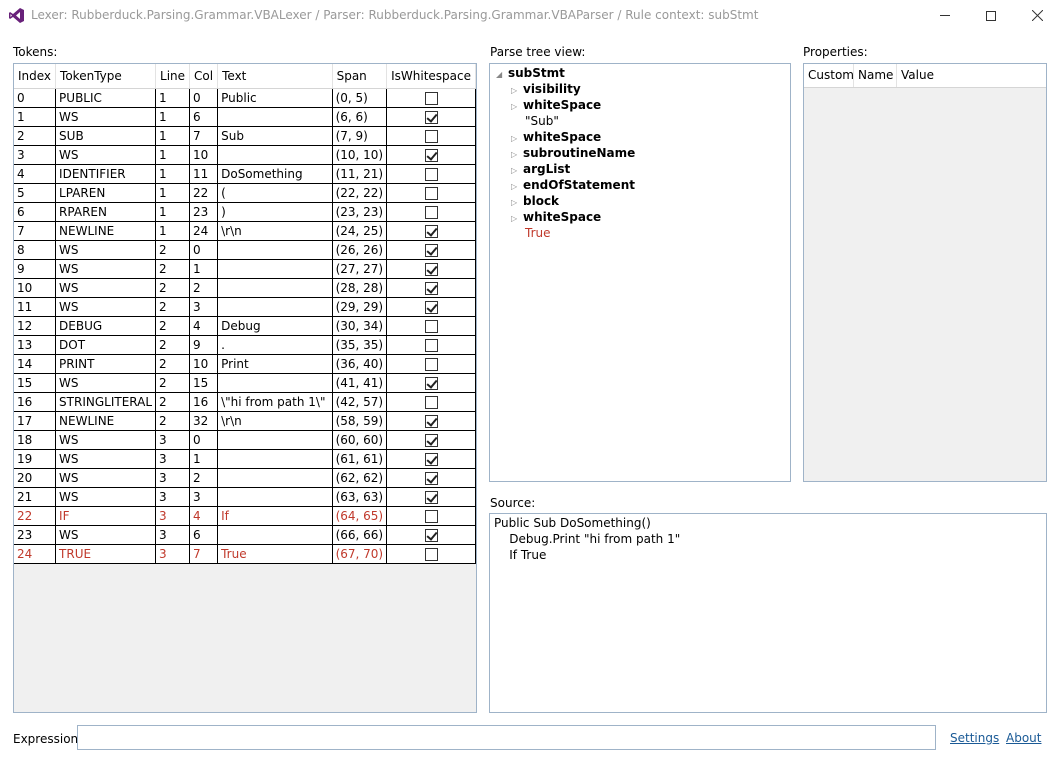  What do you see at coordinates (245, 459) in the screenshot?
I see `table-row: 19 WS 3 1 (61, 61)` at bounding box center [245, 459].